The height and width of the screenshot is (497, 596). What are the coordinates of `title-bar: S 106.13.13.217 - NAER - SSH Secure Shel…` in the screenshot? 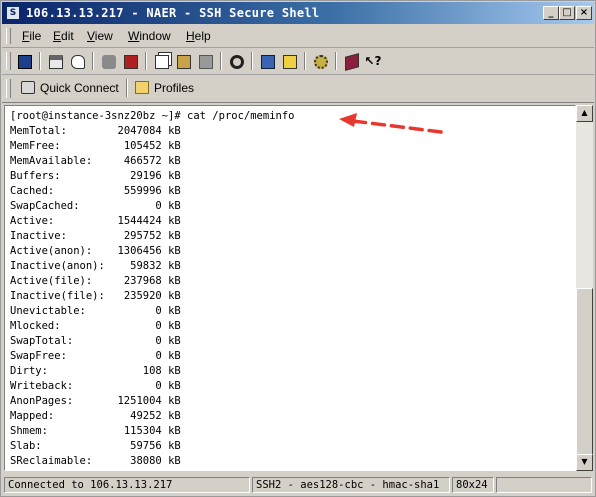 It's located at (298, 13).